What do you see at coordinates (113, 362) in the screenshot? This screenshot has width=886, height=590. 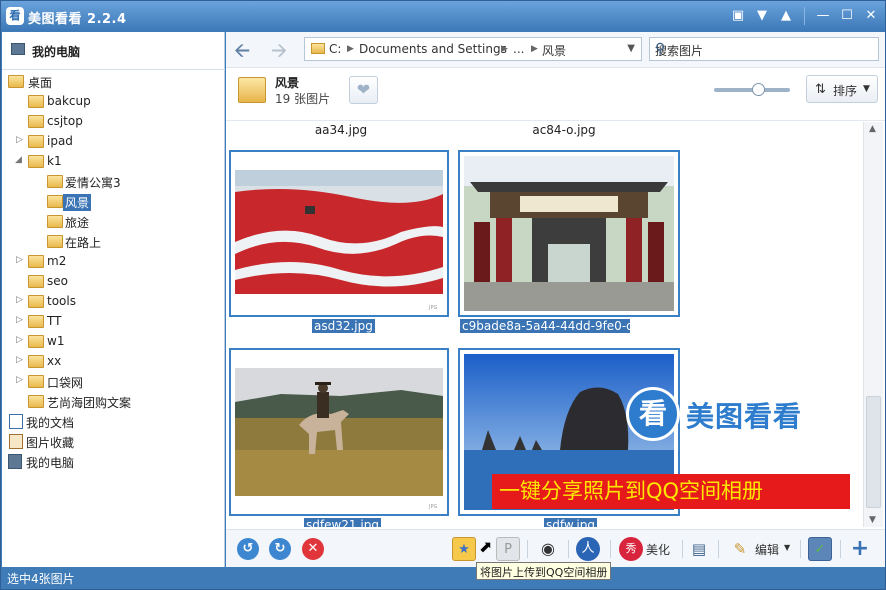 I see `tree-item-xx: ▷ xx` at bounding box center [113, 362].